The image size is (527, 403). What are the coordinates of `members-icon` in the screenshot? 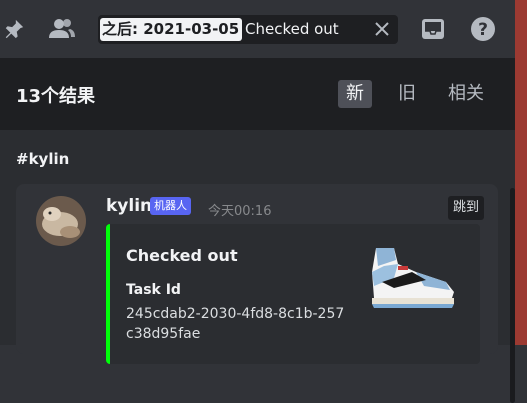 It's located at (62, 29).